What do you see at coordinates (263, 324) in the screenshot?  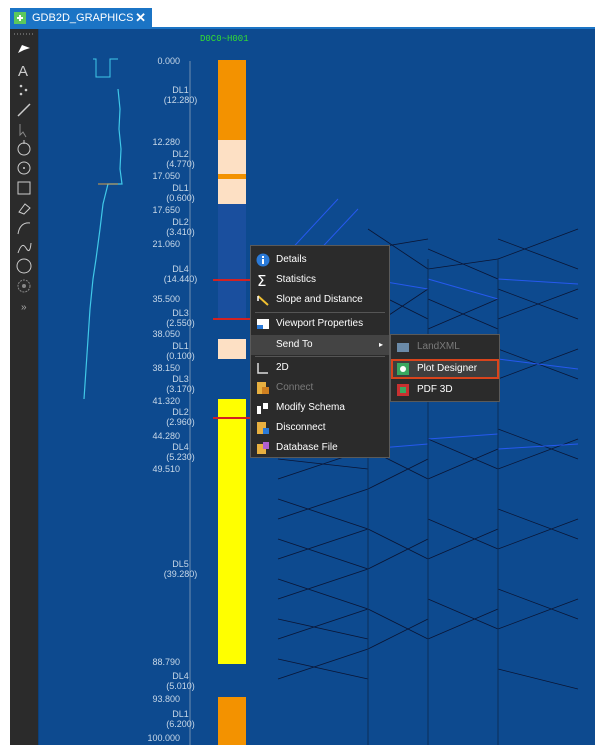 I see `viewport-icon` at bounding box center [263, 324].